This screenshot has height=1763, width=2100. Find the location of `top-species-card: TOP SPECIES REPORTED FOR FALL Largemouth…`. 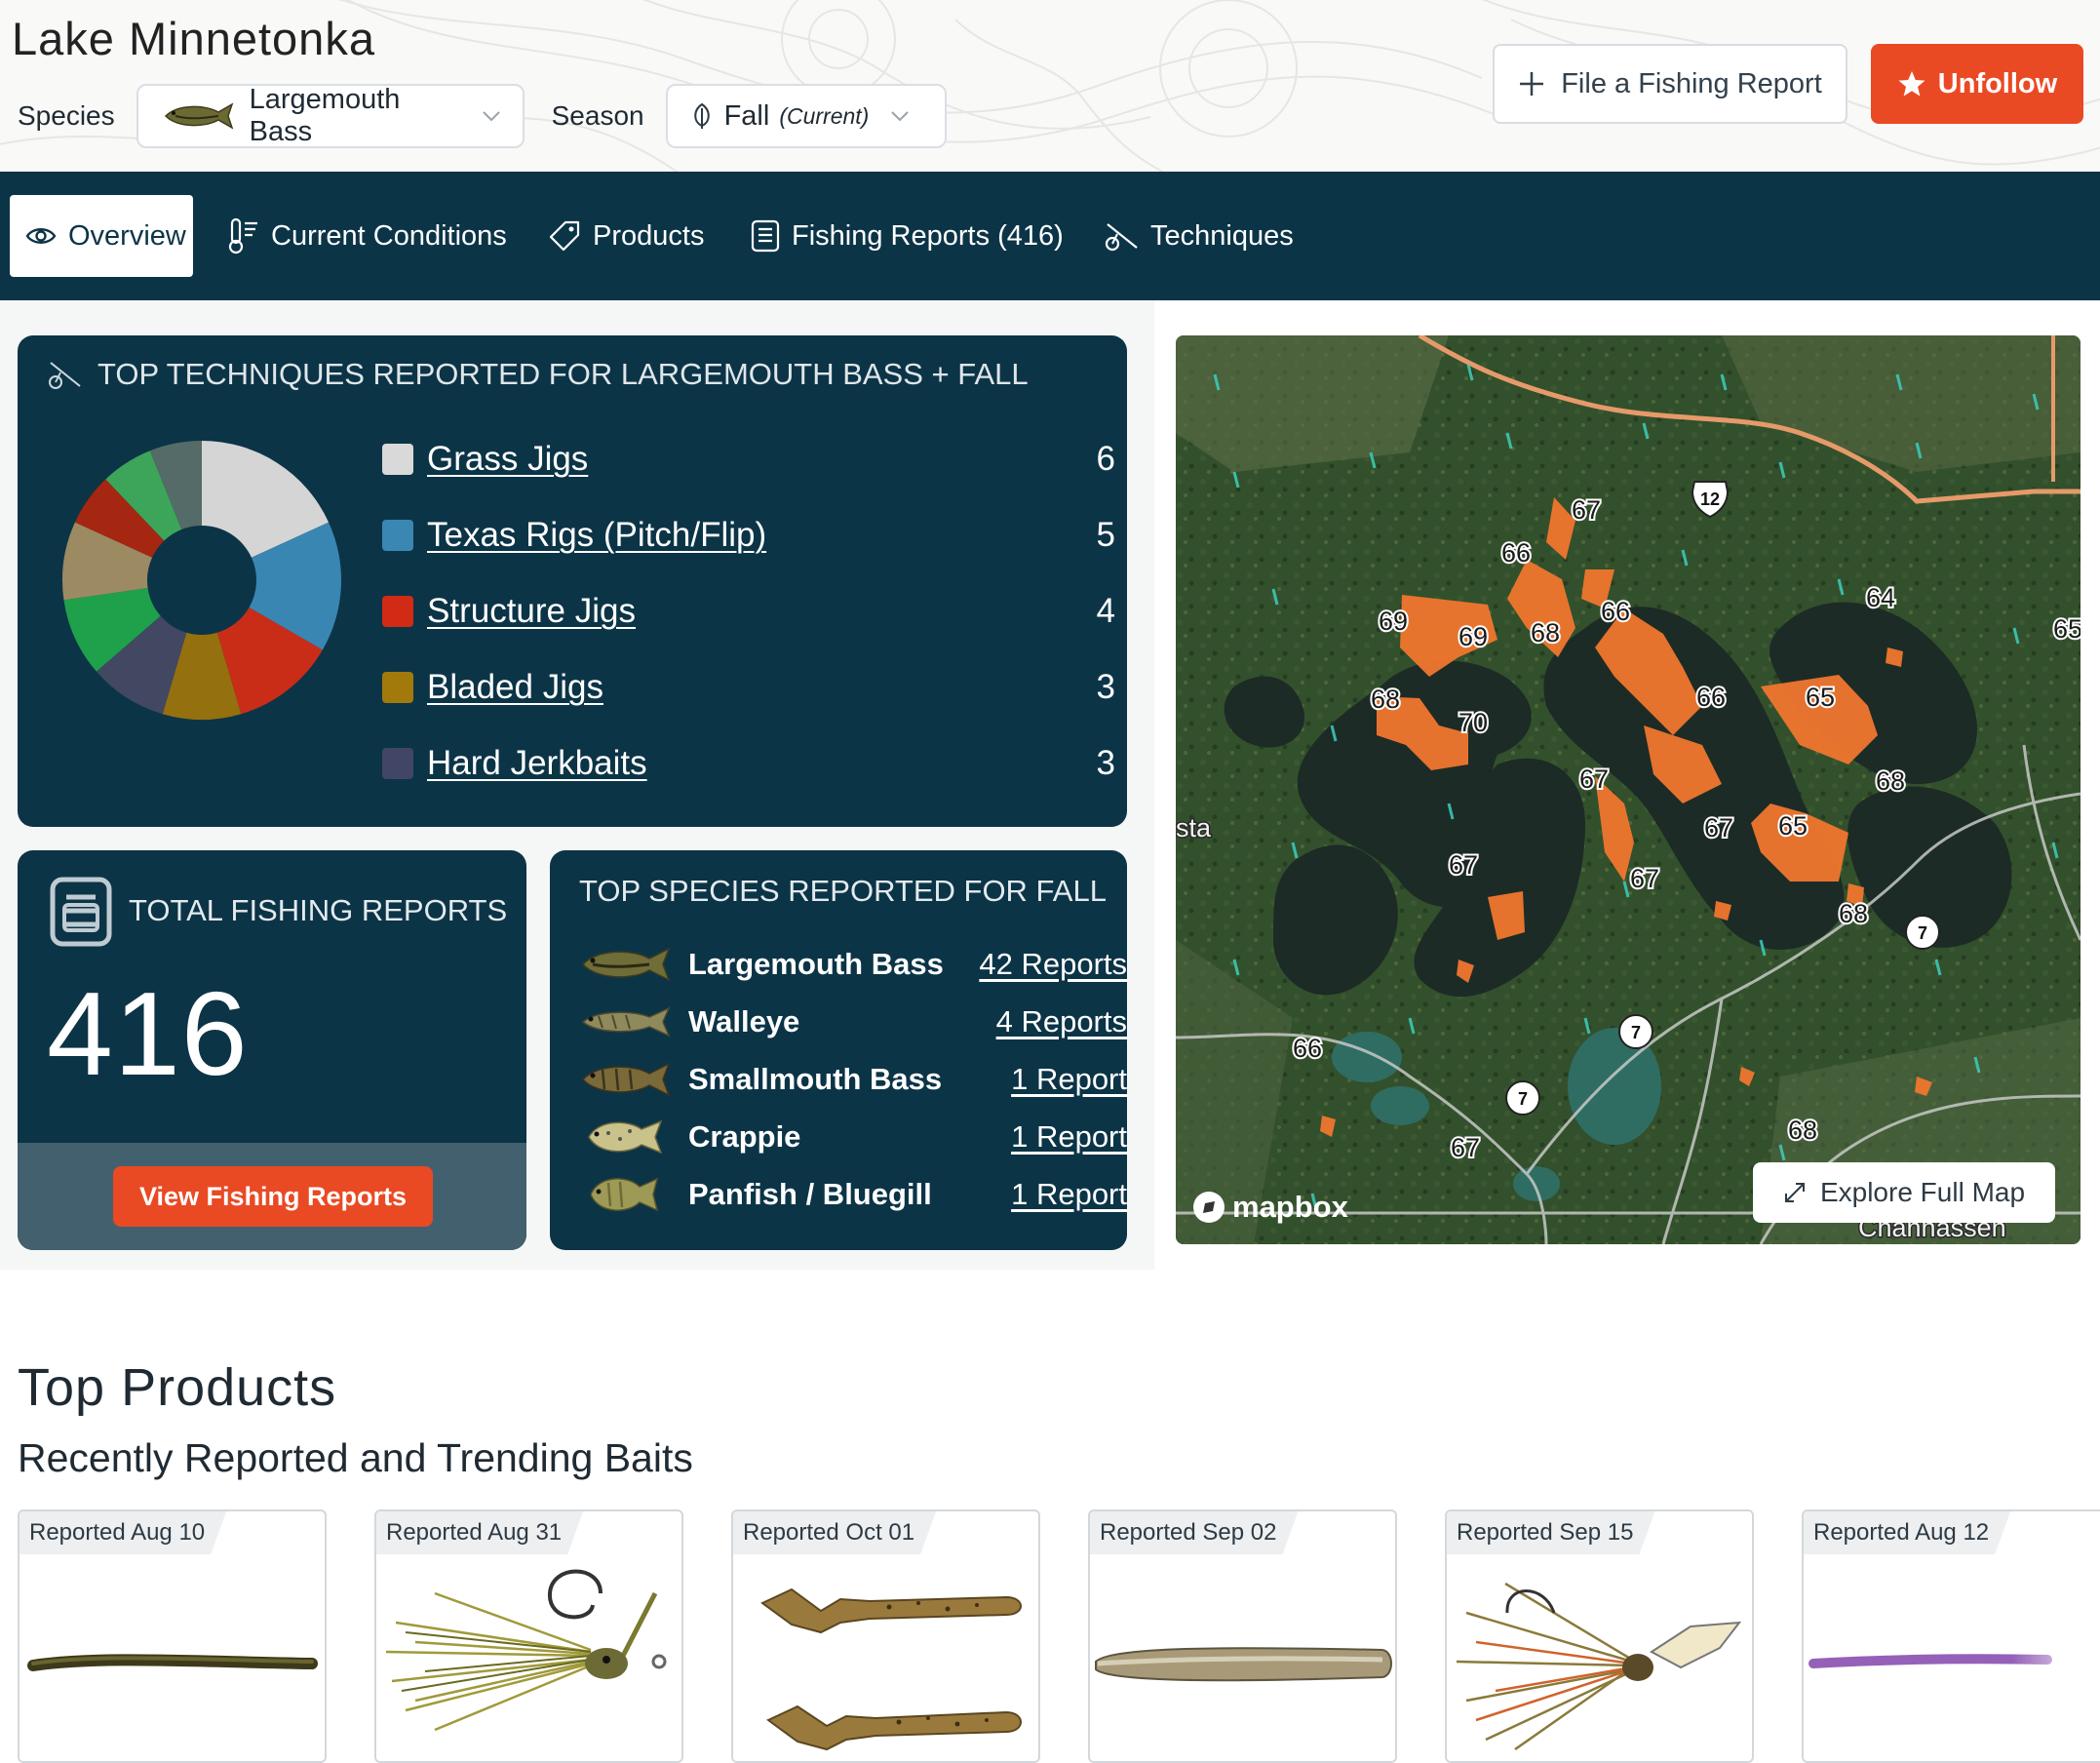

top-species-card: TOP SPECIES REPORTED FOR FALL Largemouth… is located at coordinates (839, 1050).